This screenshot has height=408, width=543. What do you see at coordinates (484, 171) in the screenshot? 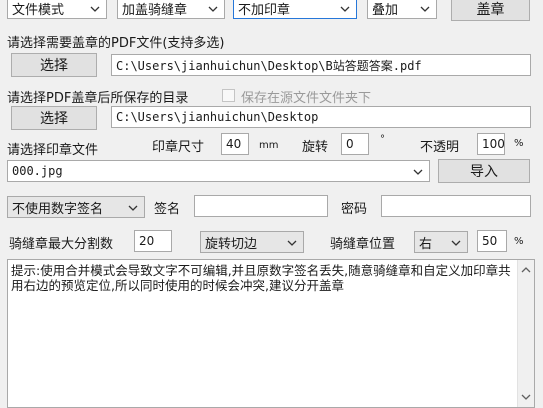
I see `import-button: 导入` at bounding box center [484, 171].